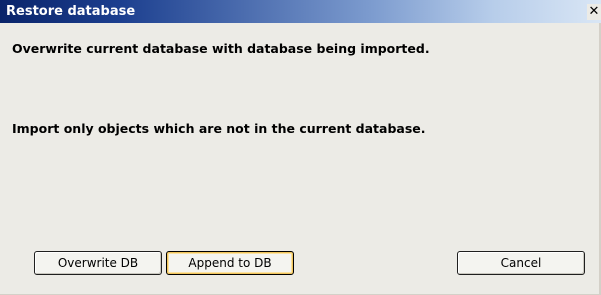 This screenshot has width=601, height=295. I want to click on cancel-button: Cancel, so click(521, 263).